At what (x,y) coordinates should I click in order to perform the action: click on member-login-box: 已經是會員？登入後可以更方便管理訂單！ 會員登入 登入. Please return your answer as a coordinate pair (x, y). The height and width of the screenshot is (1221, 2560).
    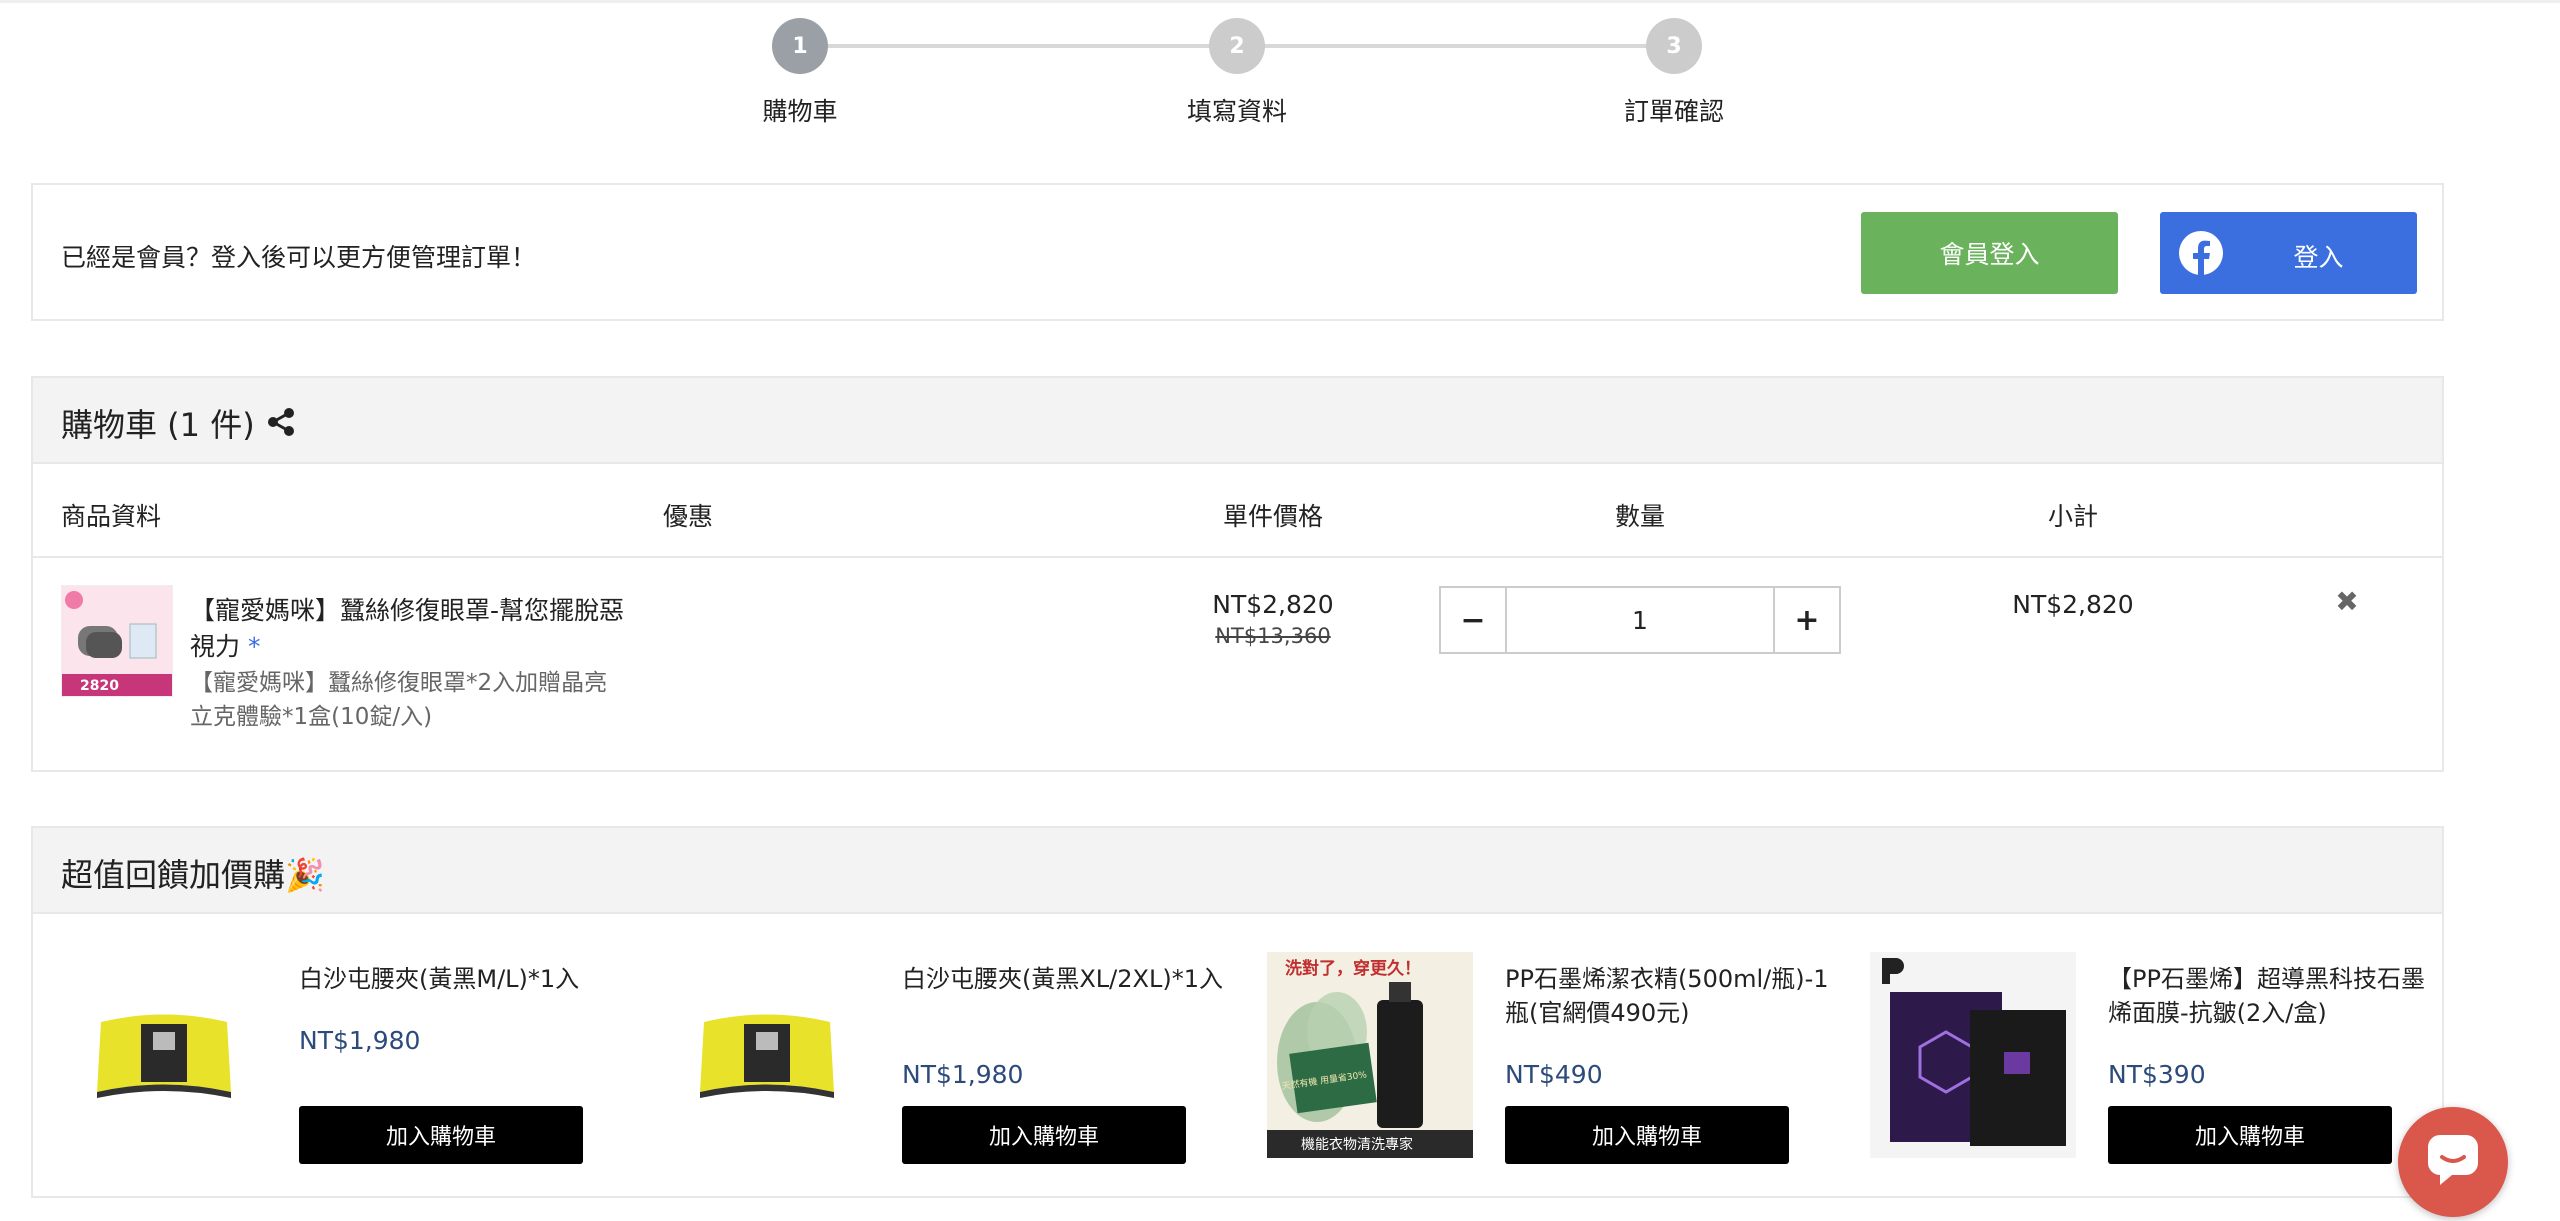
    Looking at the image, I should click on (1237, 252).